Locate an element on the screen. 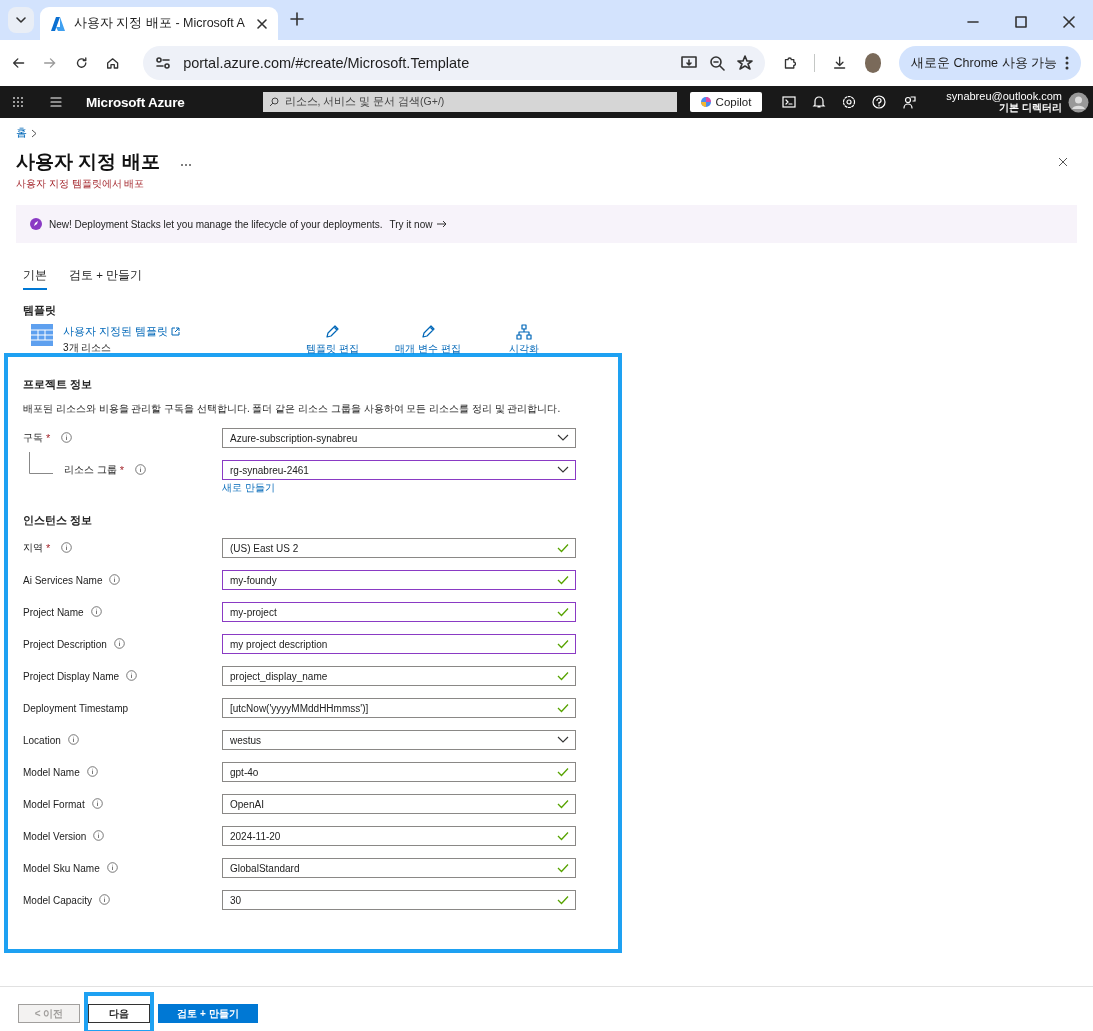 Image resolution: width=1093 pixels, height=1031 pixels. tree-connector is located at coordinates (41, 463).